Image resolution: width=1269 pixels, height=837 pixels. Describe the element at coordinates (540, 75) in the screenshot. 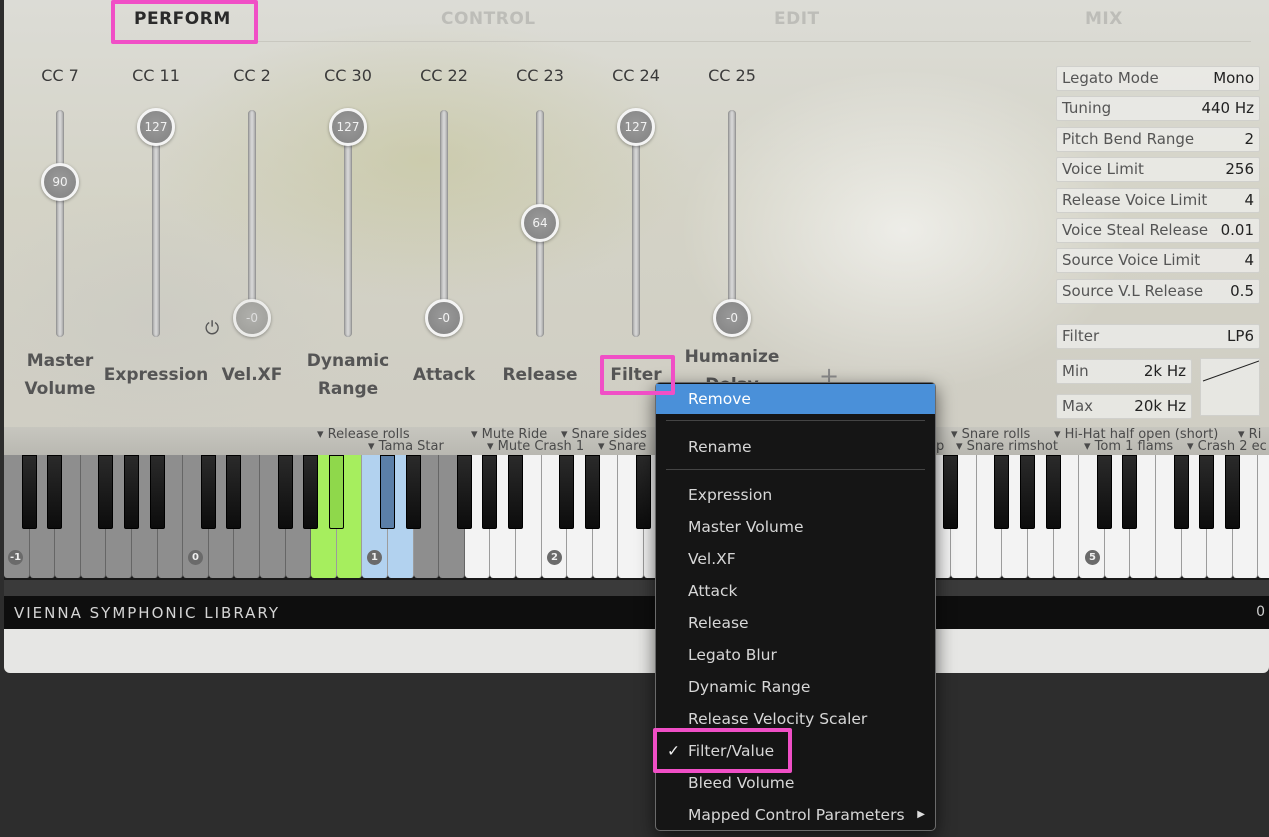

I see `cc-label: CC 23` at that location.